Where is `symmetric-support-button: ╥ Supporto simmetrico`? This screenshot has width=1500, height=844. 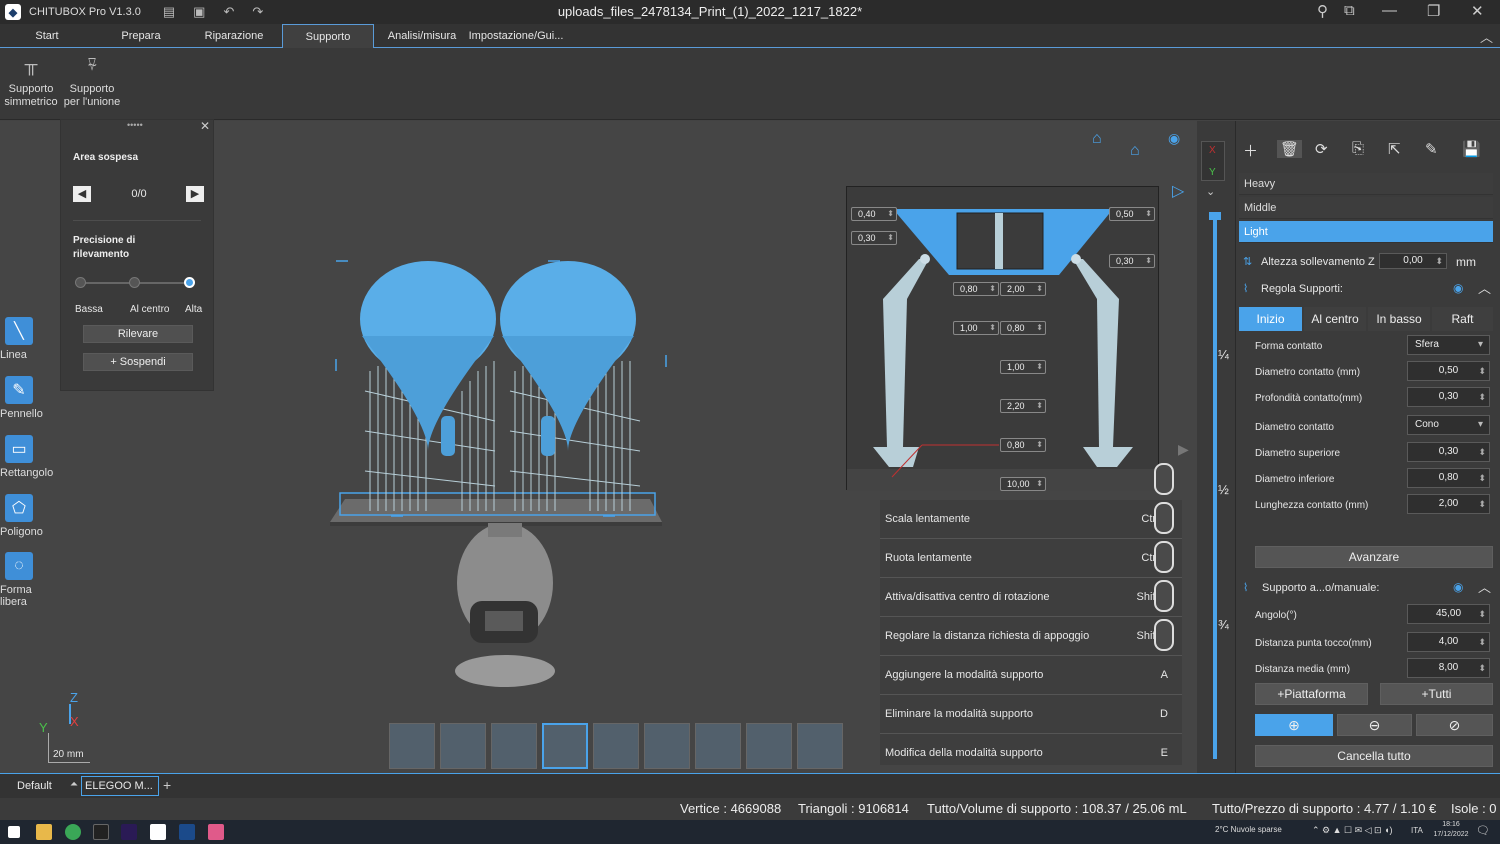 symmetric-support-button: ╥ Supporto simmetrico is located at coordinates (31, 82).